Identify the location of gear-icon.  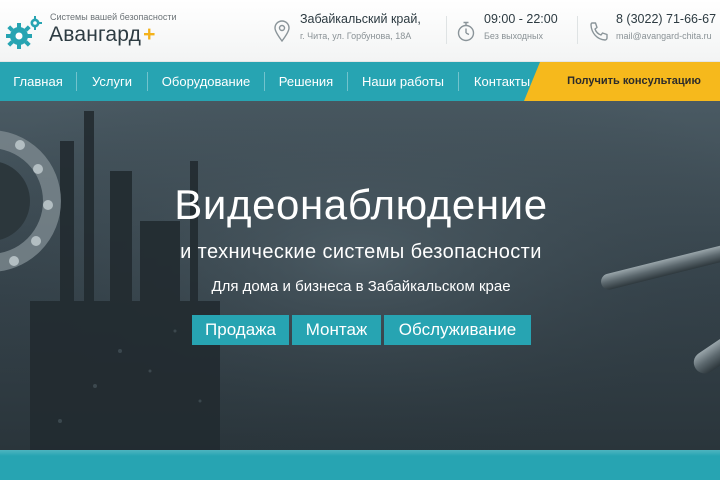
(24, 32).